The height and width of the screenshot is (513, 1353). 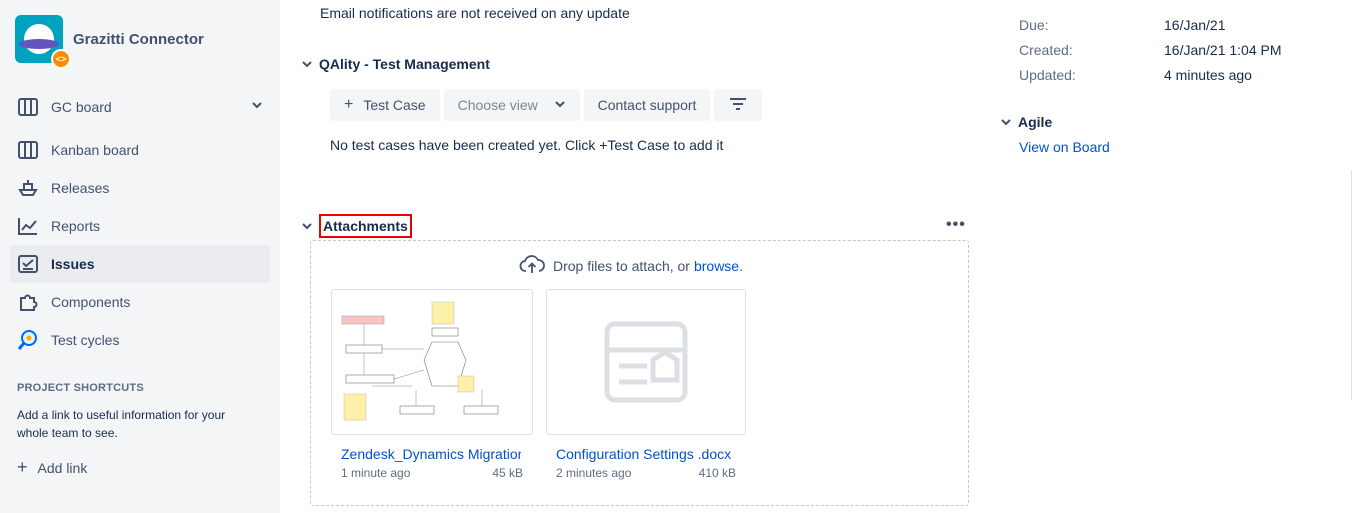 I want to click on contact-support-button: Contact support, so click(x=647, y=105).